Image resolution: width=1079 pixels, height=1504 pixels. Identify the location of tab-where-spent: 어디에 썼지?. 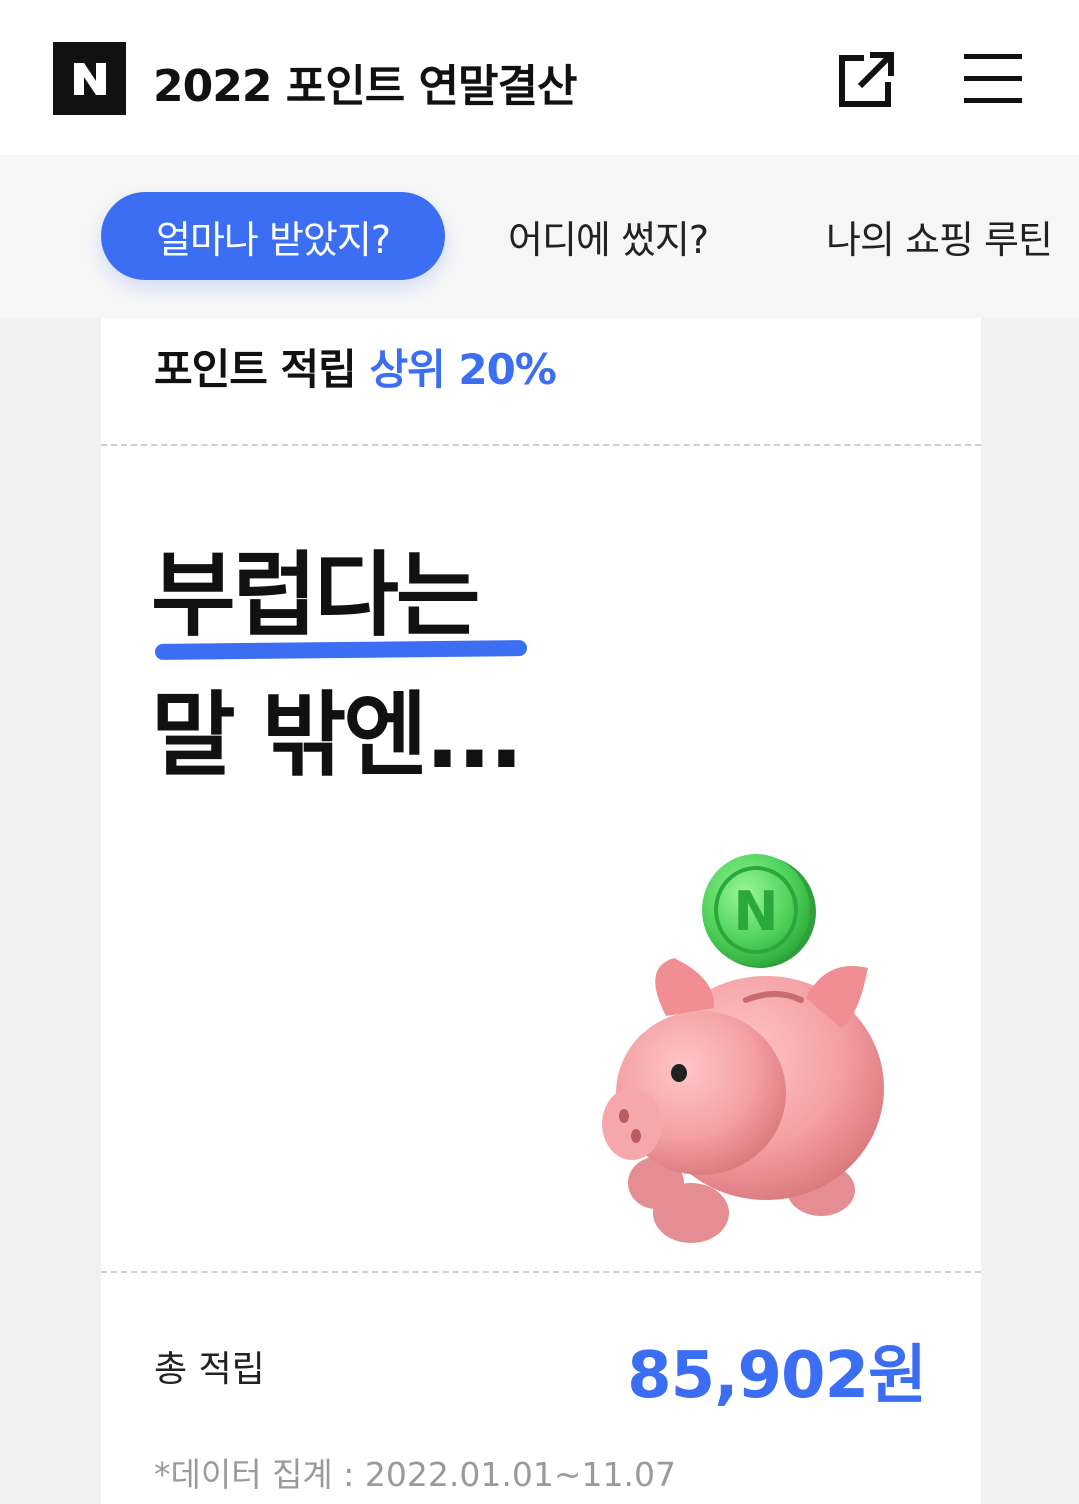
(608, 236).